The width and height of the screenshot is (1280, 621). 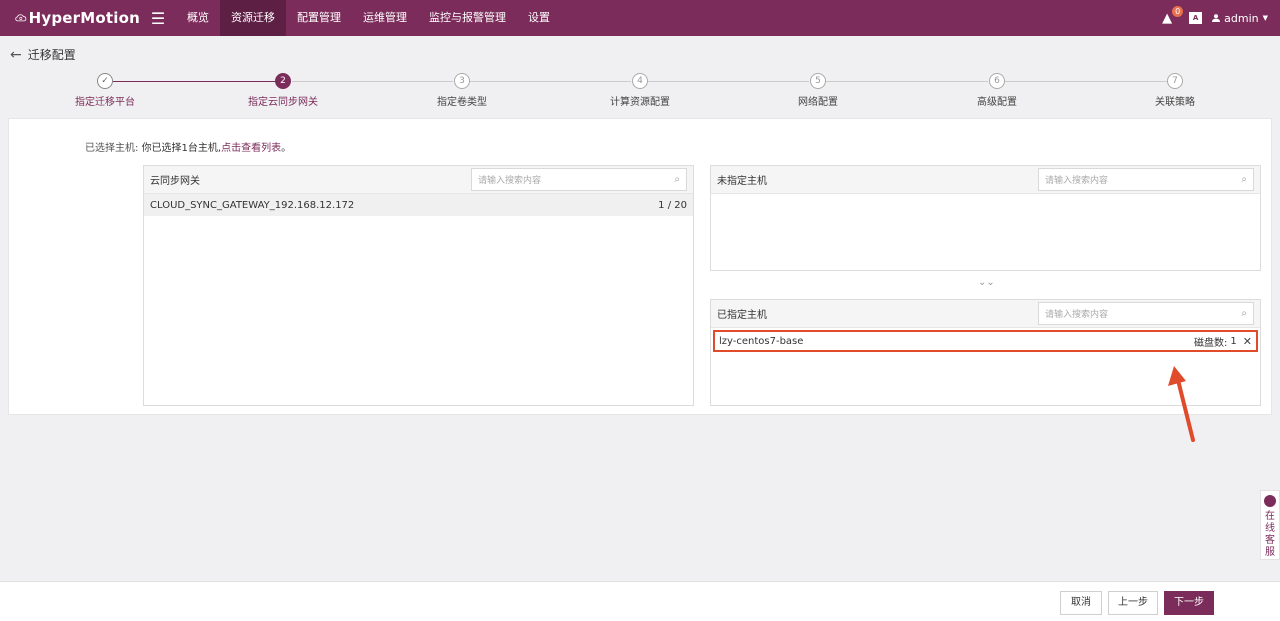 I want to click on sentence-end: 。, so click(x=286, y=148).